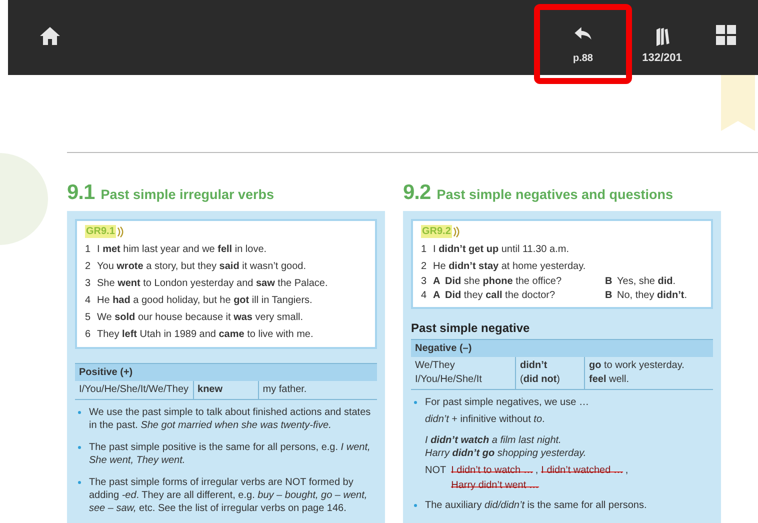 Image resolution: width=758 pixels, height=523 pixels. Describe the element at coordinates (726, 34) in the screenshot. I see `grid-icon` at that location.